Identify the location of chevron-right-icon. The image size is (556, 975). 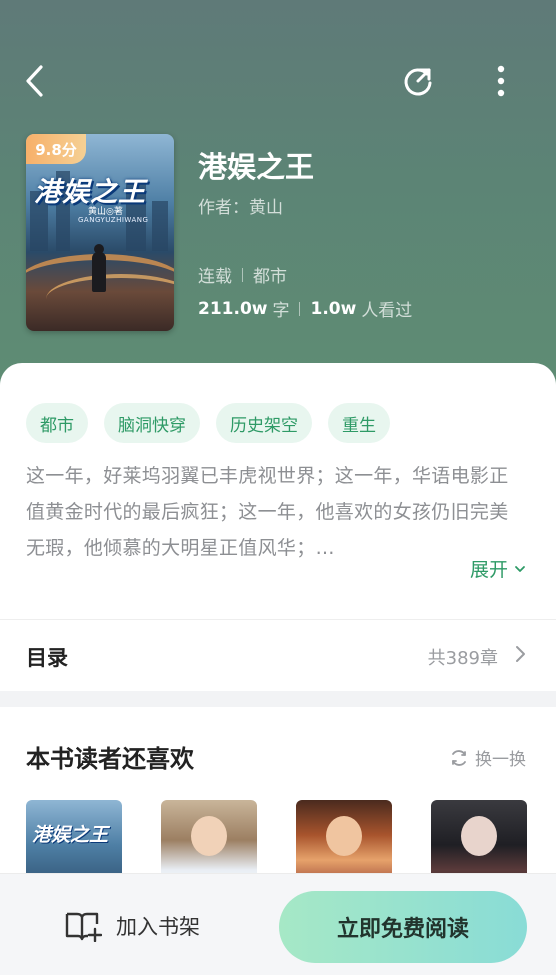
(520, 654).